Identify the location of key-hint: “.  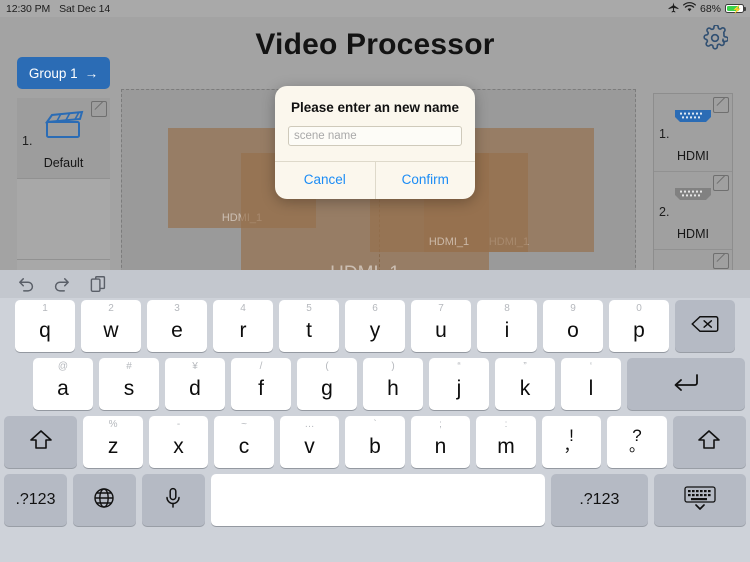
(459, 366).